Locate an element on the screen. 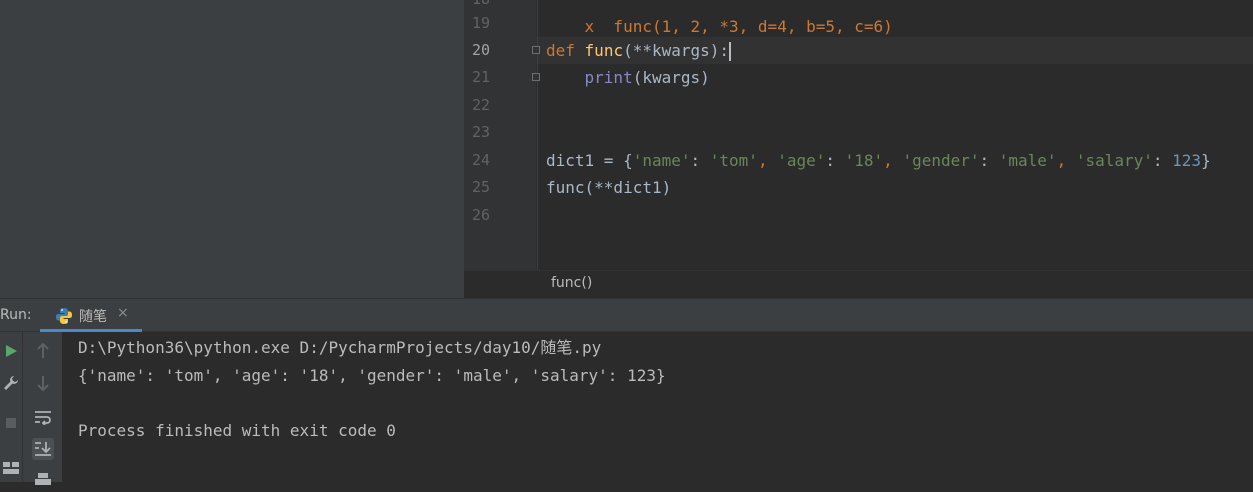 This screenshot has height=492, width=1253. keyword-def: def is located at coordinates (560, 50).